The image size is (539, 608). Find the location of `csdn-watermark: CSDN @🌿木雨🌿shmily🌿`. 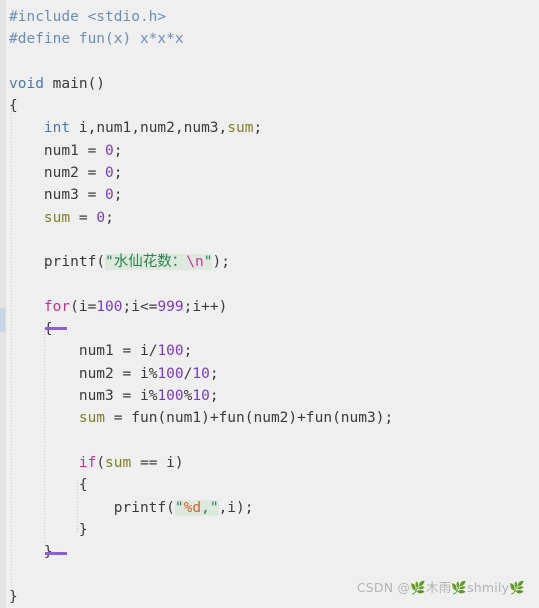

csdn-watermark: CSDN @🌿木雨🌿shmily🌿 is located at coordinates (440, 587).